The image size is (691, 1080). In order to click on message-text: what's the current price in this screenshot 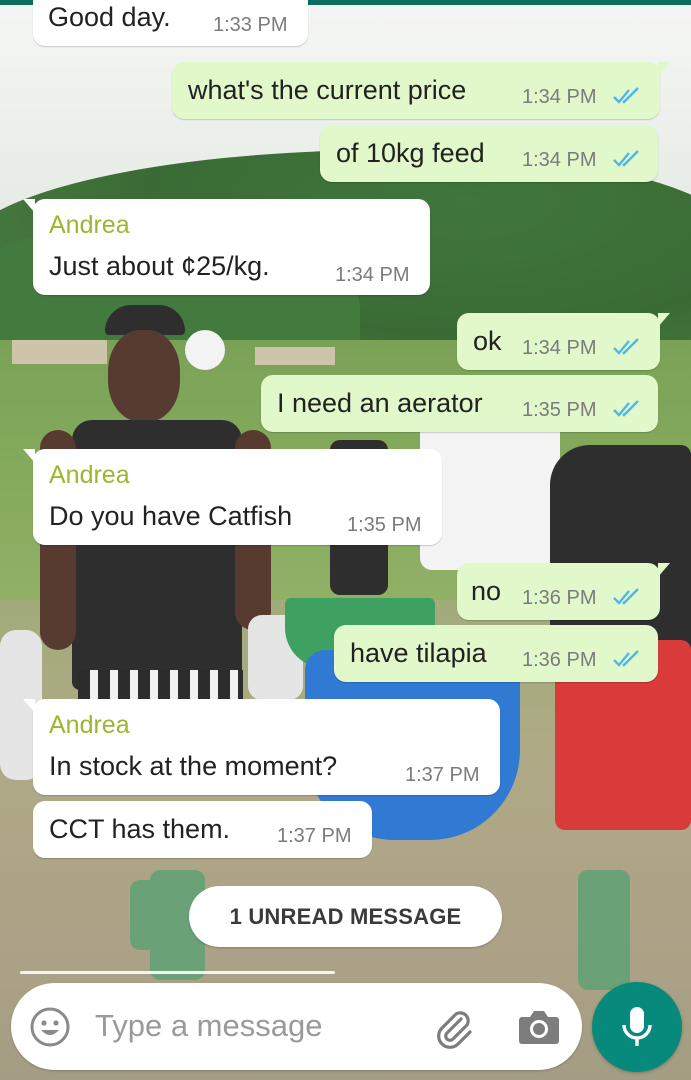, I will do `click(327, 90)`.